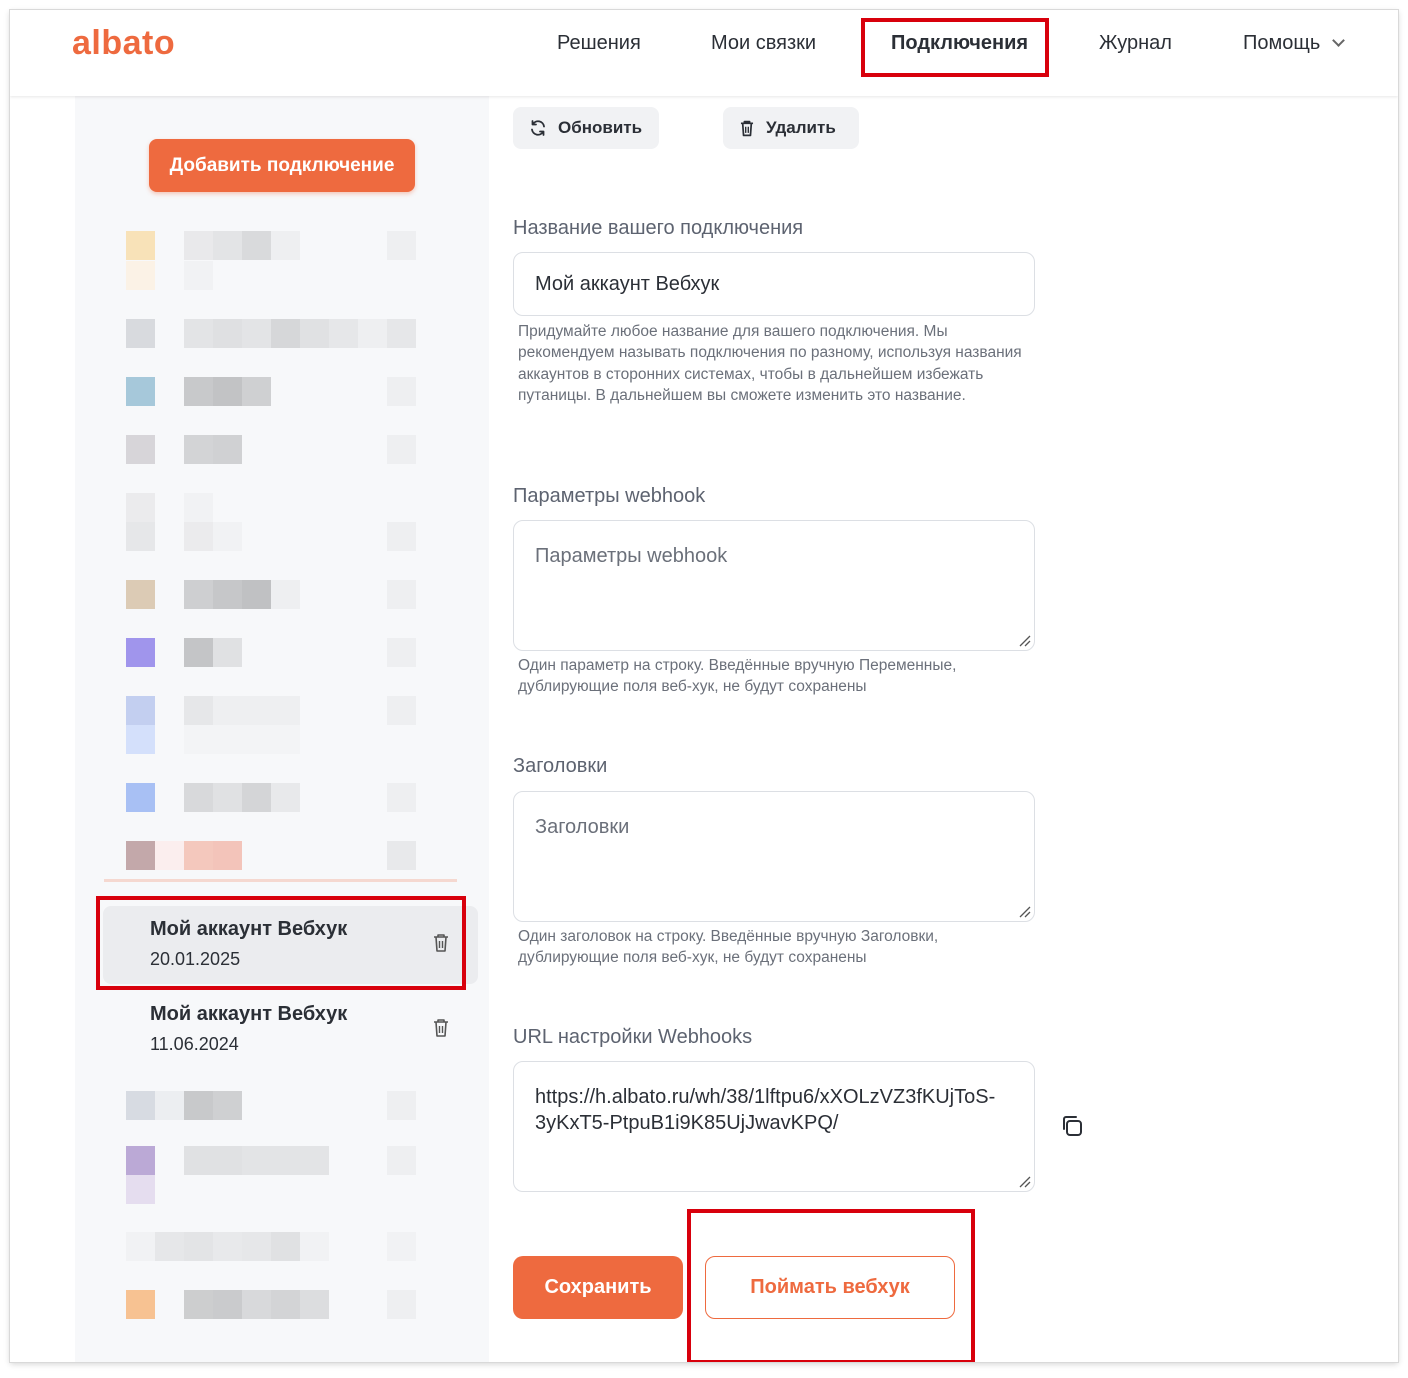 The height and width of the screenshot is (1378, 1408). Describe the element at coordinates (658, 228) in the screenshot. I see `connection-name-label: Название вашего подключения` at that location.